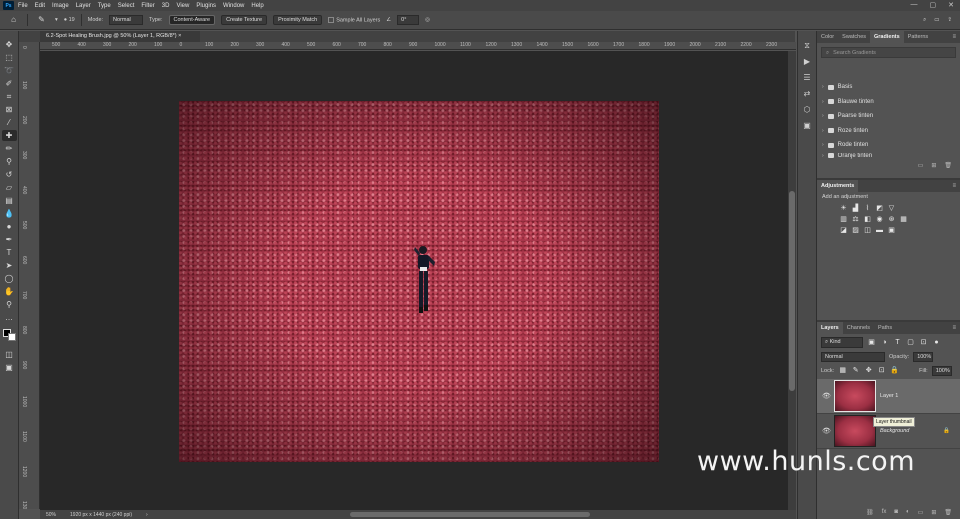  What do you see at coordinates (936, 343) in the screenshot?
I see `filter-toggle-icon: ●` at bounding box center [936, 343].